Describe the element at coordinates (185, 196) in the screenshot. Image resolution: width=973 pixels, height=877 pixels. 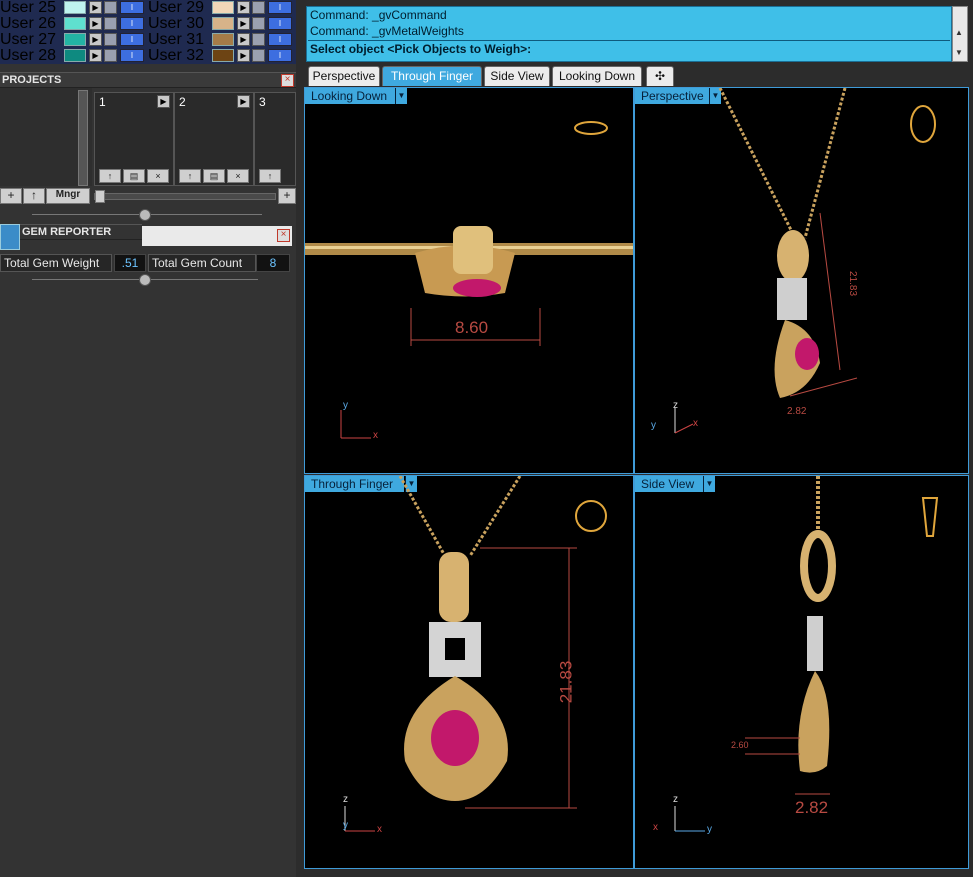
I see `projects-slider` at that location.